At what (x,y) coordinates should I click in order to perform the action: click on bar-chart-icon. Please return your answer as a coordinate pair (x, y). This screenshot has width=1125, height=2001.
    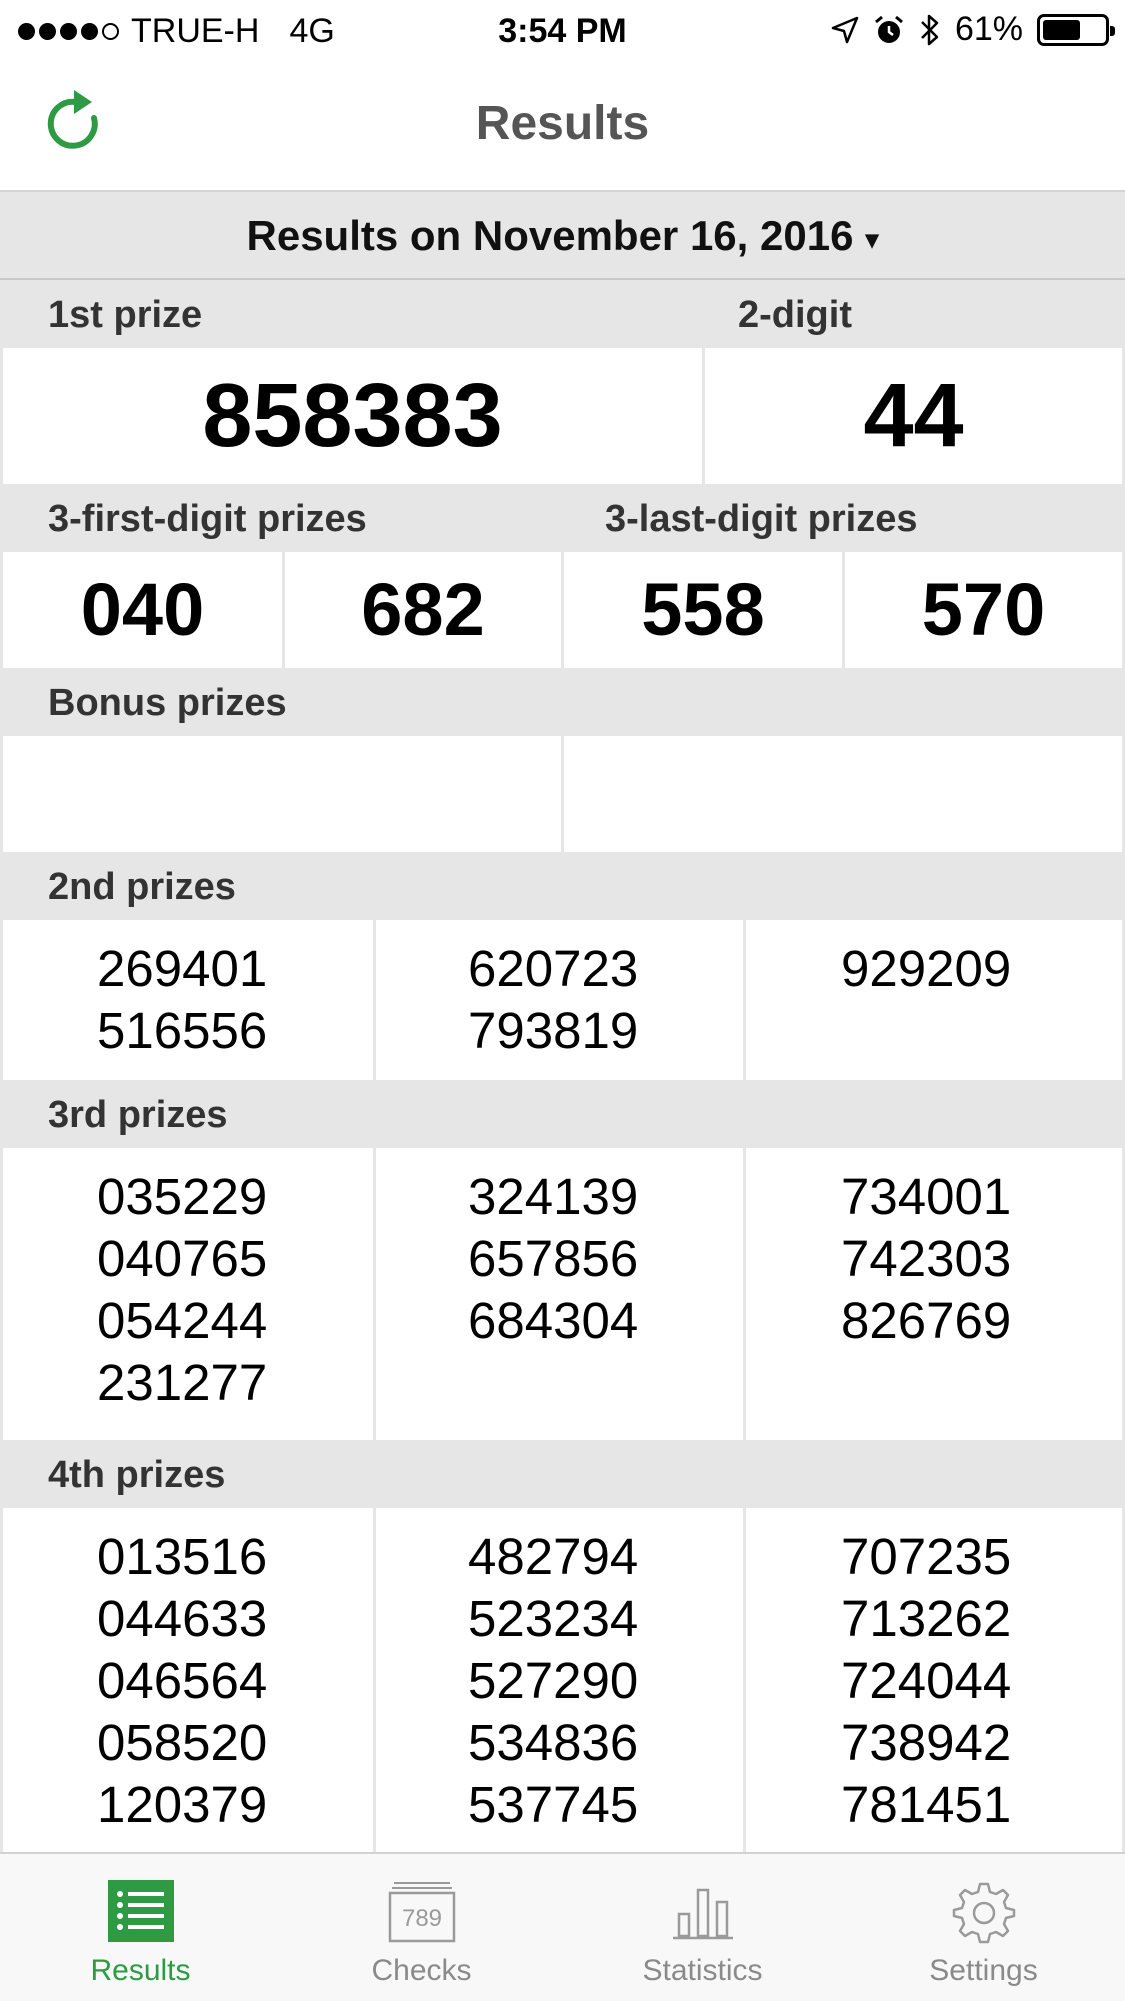
    Looking at the image, I should click on (702, 1914).